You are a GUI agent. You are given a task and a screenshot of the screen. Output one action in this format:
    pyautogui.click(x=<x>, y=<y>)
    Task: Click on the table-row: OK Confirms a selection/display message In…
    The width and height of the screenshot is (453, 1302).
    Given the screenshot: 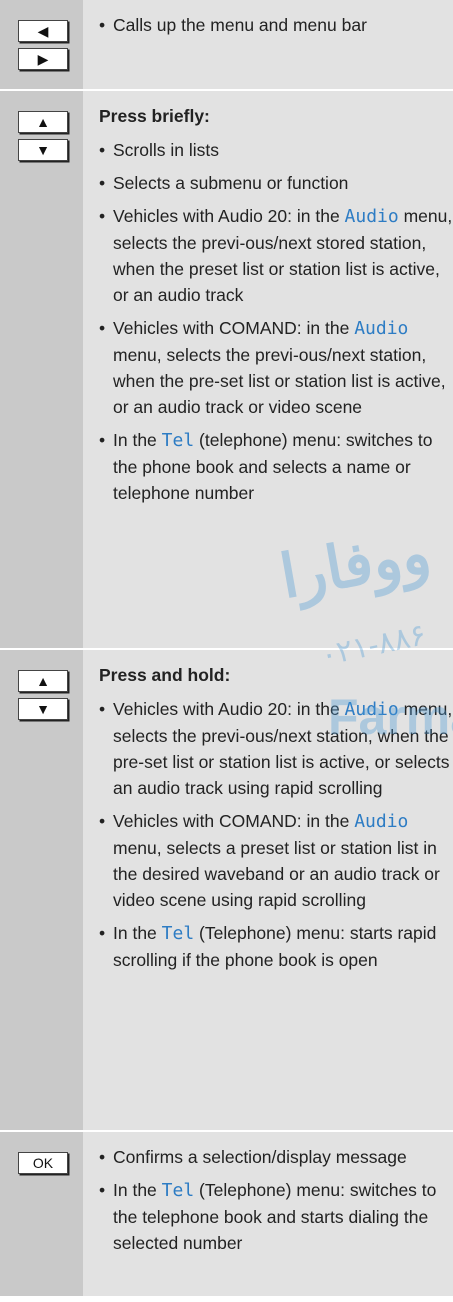 What is the action you would take?
    pyautogui.click(x=226, y=1215)
    